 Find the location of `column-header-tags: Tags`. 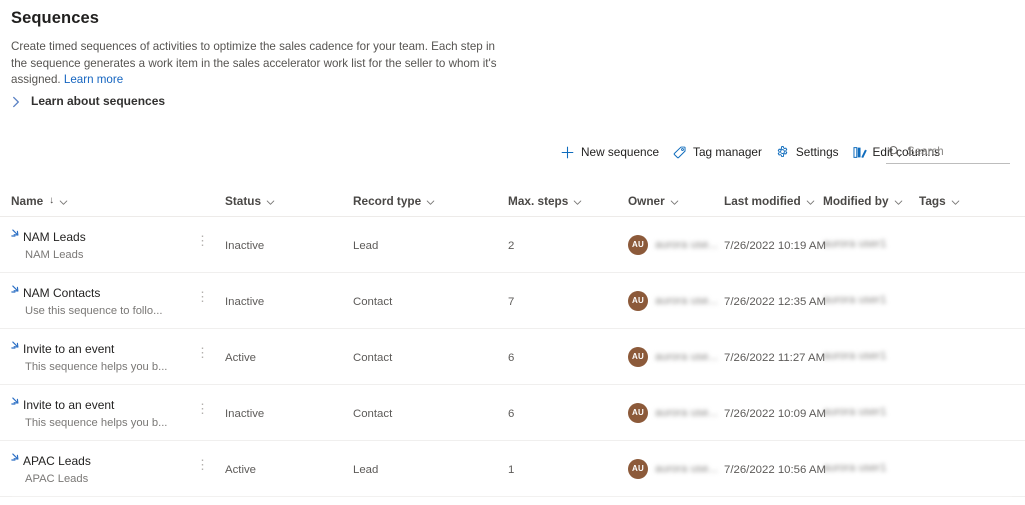

column-header-tags: Tags is located at coordinates (959, 201).